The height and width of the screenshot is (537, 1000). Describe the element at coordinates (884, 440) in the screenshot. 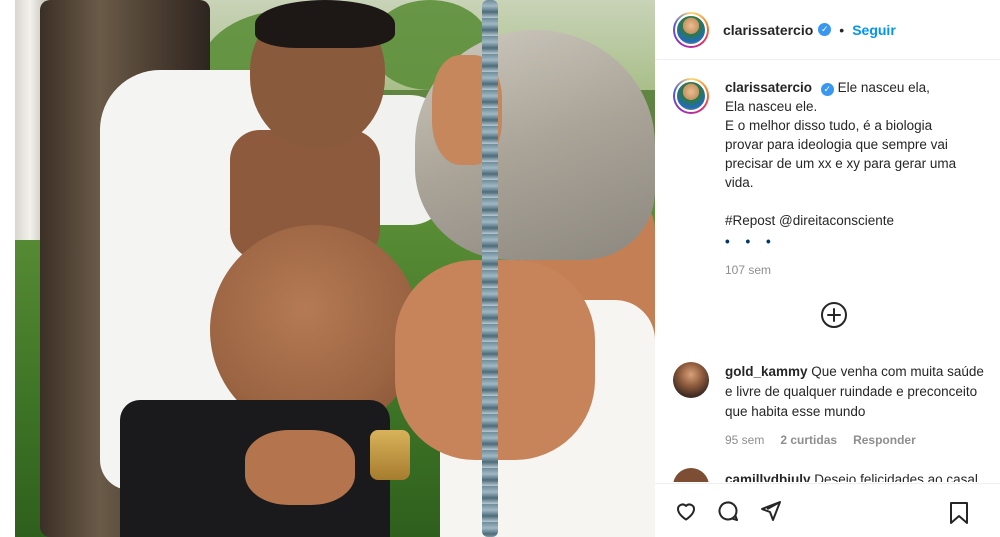

I see `reply-button: Responder` at that location.